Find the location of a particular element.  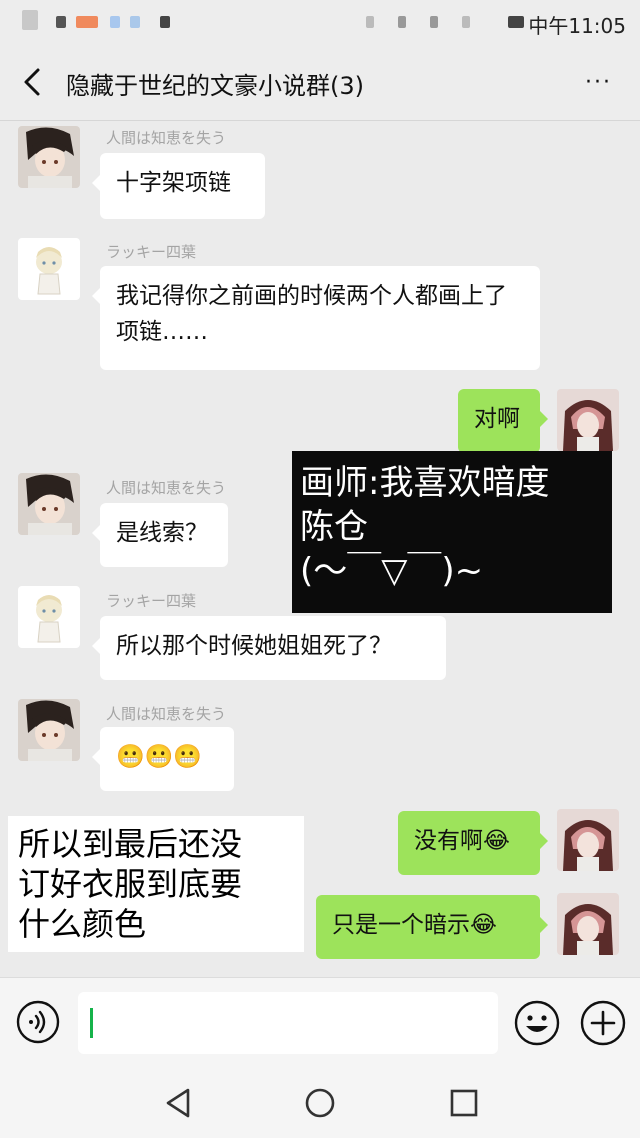

caption-line: 什么颜色 is located at coordinates (82, 924).